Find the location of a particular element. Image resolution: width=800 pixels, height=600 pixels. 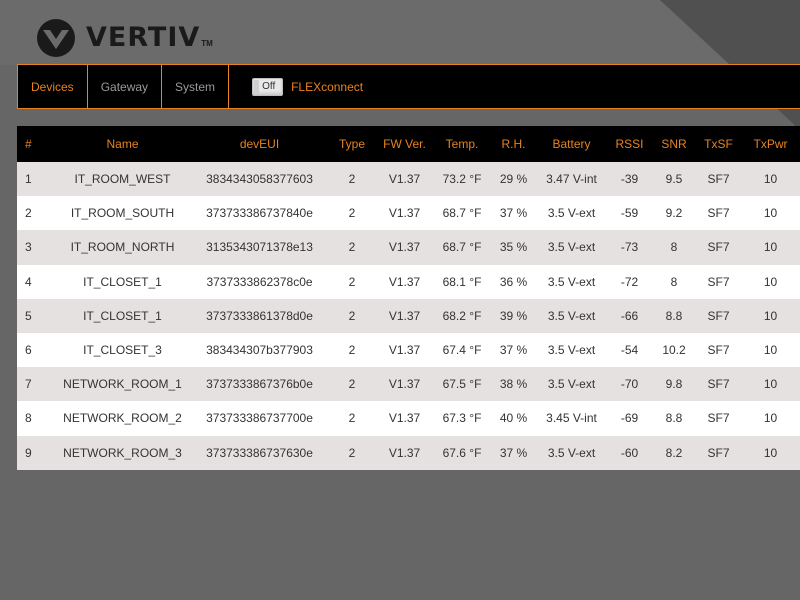

cell-humidity: 39 % is located at coordinates (513, 315).